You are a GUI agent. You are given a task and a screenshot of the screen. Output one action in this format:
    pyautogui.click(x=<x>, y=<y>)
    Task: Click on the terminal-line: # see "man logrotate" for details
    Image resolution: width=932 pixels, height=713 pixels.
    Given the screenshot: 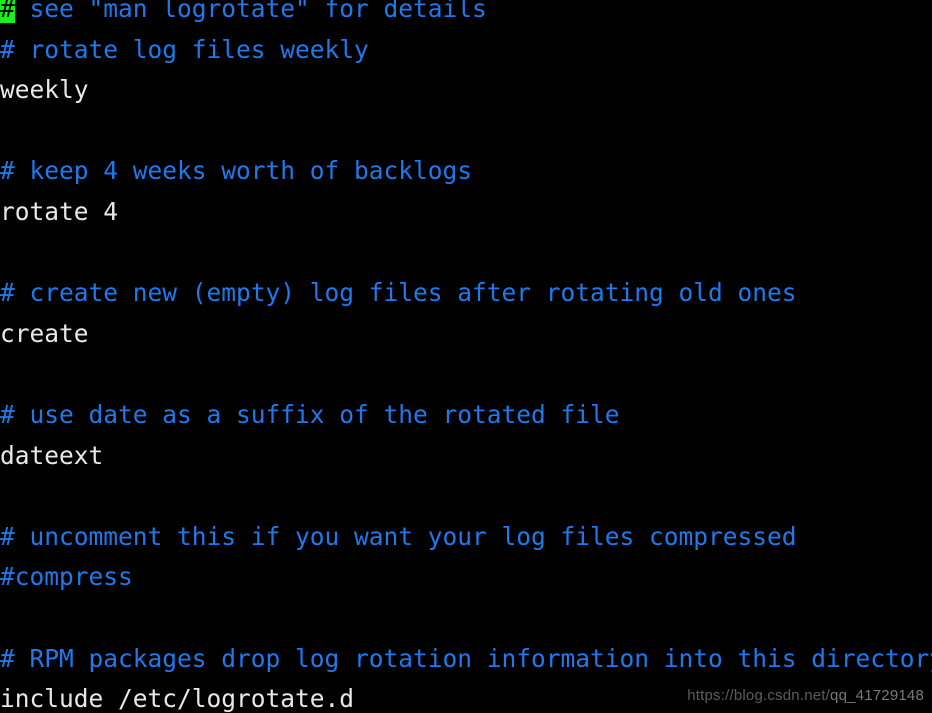 What is the action you would take?
    pyautogui.click(x=466, y=15)
    